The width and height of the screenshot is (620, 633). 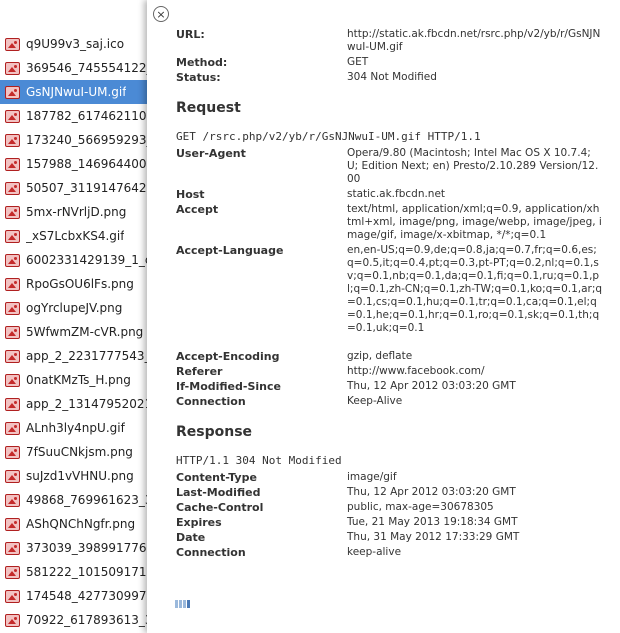 I want to click on resource-list-item: 6002331429139_1_c7, so click(x=73, y=260).